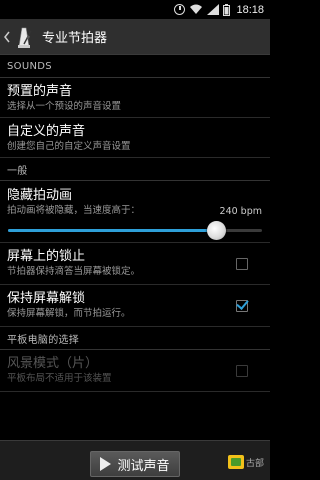 Image resolution: width=320 pixels, height=480 pixels. Describe the element at coordinates (69, 313) in the screenshot. I see `keep-unlocked-summary: 保持屏幕解锁，而节拍运行。` at that location.